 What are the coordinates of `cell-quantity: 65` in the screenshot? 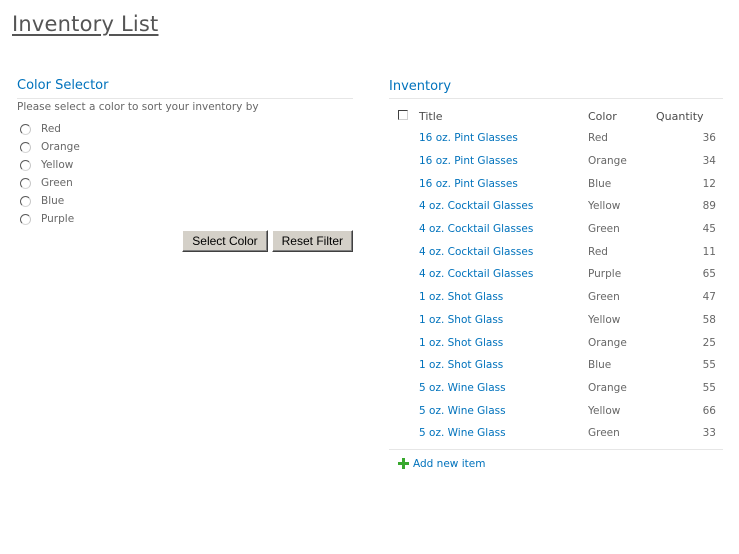 It's located at (709, 274).